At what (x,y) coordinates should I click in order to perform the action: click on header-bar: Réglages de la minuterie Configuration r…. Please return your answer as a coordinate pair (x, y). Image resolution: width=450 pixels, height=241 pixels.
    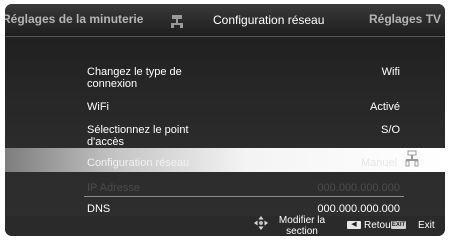
    Looking at the image, I should click on (225, 20).